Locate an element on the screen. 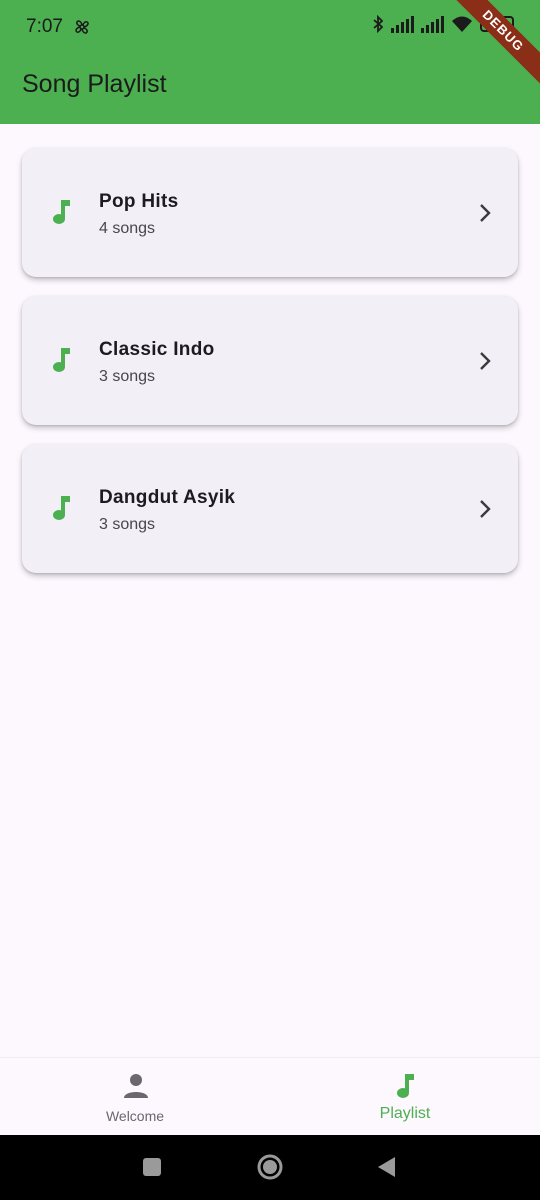  playlist-card-classic-indo: Classic Indo 3 songs is located at coordinates (270, 360).